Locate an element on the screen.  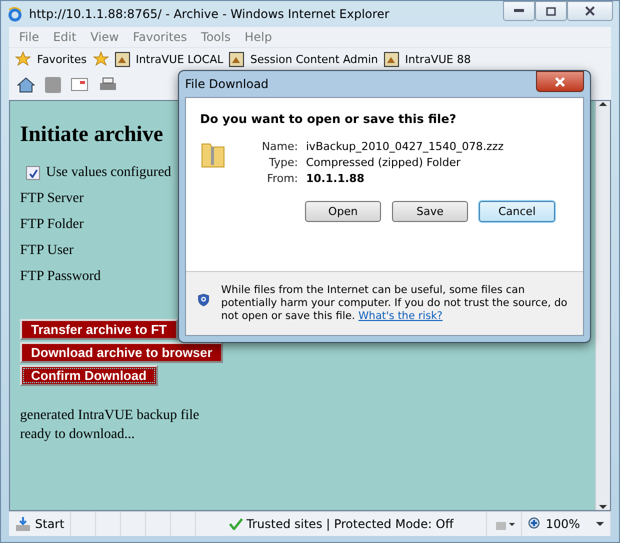
status-text: Start is located at coordinates (49, 524).